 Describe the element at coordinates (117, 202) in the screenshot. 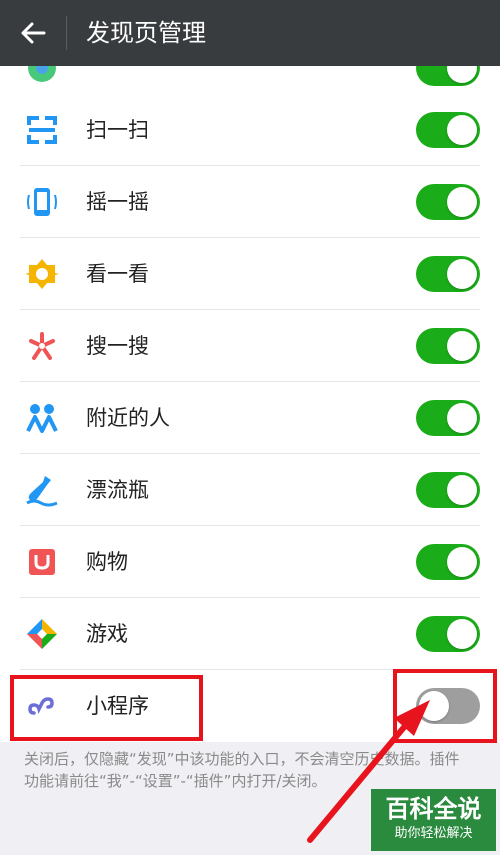

I see `item-label: 摇一摇` at that location.